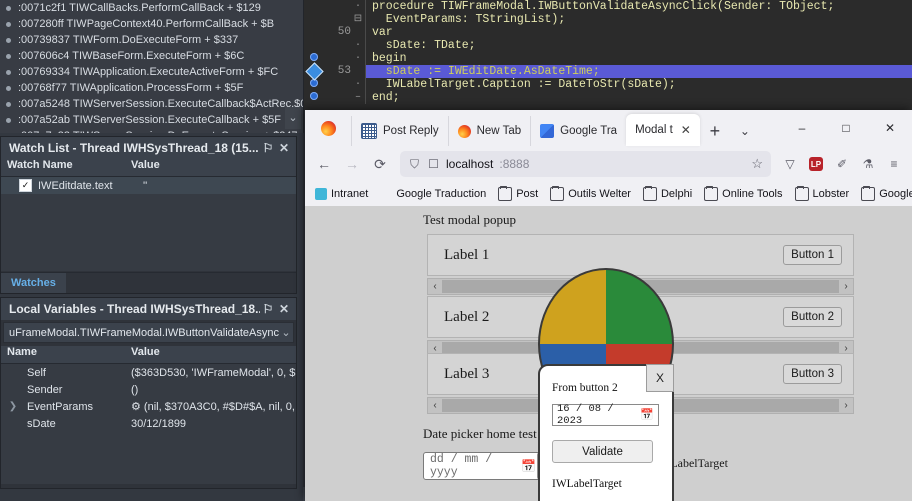 This screenshot has width=912, height=501. What do you see at coordinates (816, 164) in the screenshot?
I see `lastpass-icon: LP` at bounding box center [816, 164].